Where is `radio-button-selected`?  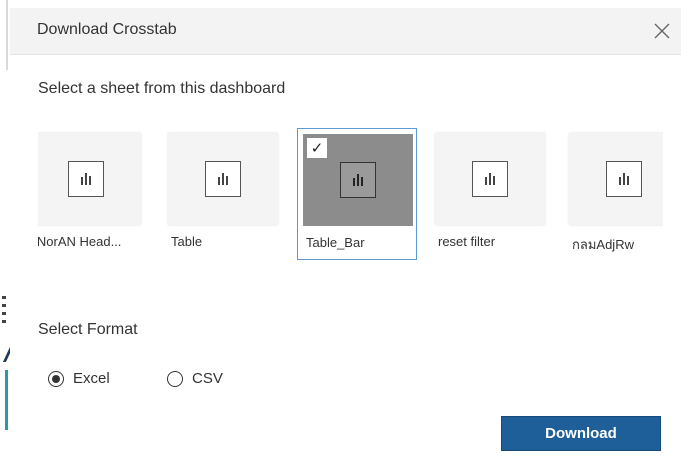 radio-button-selected is located at coordinates (56, 378).